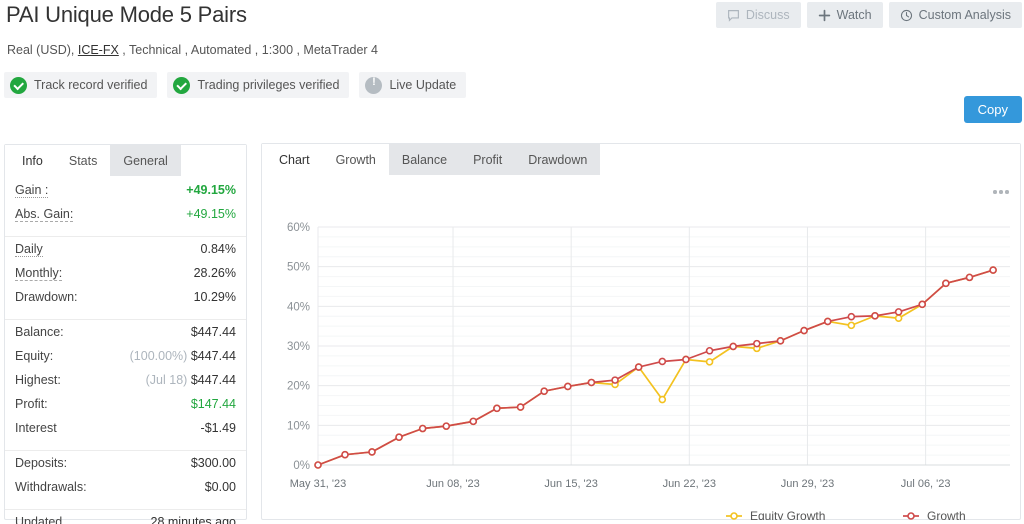  Describe the element at coordinates (558, 159) in the screenshot. I see `tab-drawdown: Drawdown` at that location.